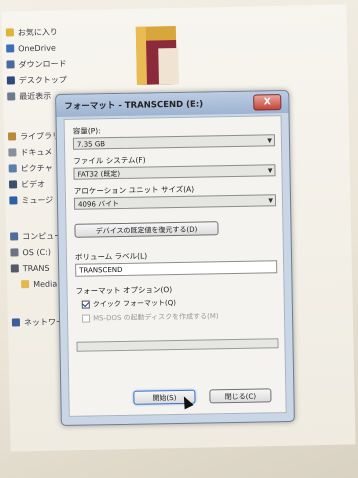 This screenshot has width=358, height=478. What do you see at coordinates (29, 96) in the screenshot?
I see `nav-item-recent: 最近表示` at bounding box center [29, 96].